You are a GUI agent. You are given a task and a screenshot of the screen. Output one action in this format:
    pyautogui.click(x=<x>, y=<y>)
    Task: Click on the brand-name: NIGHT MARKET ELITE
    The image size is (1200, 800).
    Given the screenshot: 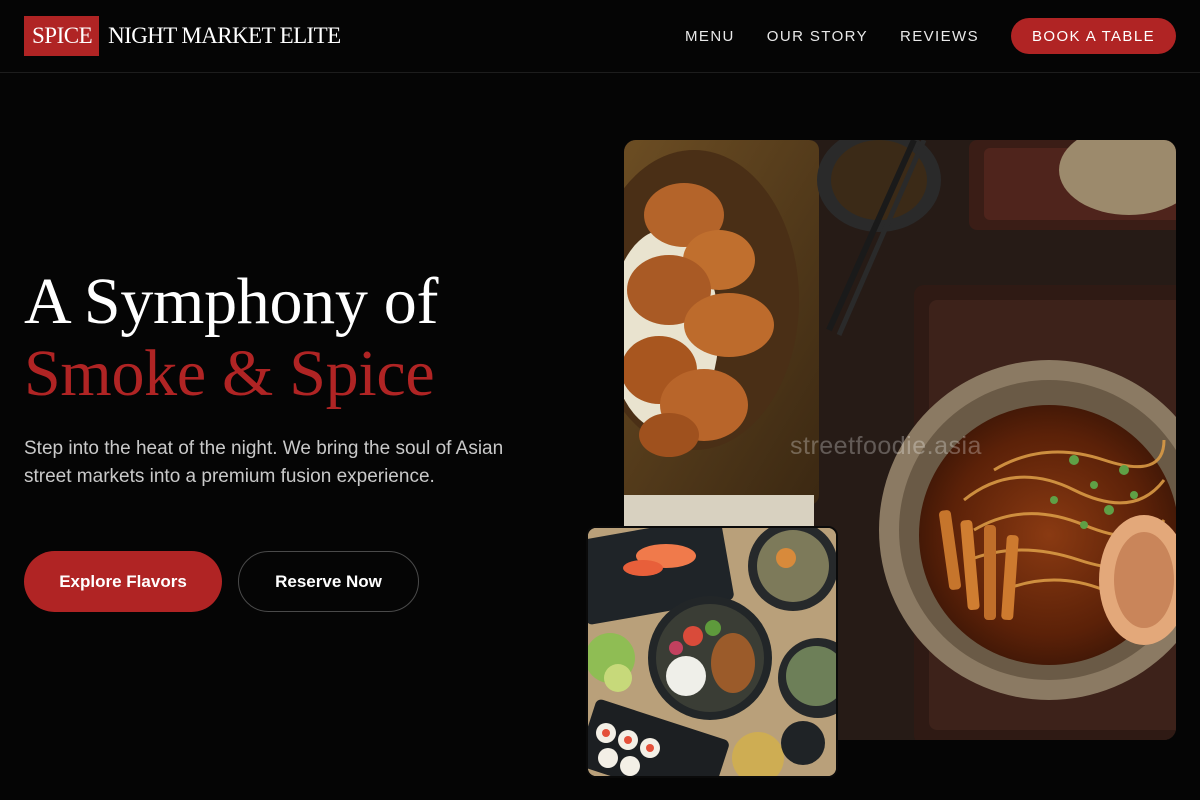 What is the action you would take?
    pyautogui.click(x=224, y=35)
    